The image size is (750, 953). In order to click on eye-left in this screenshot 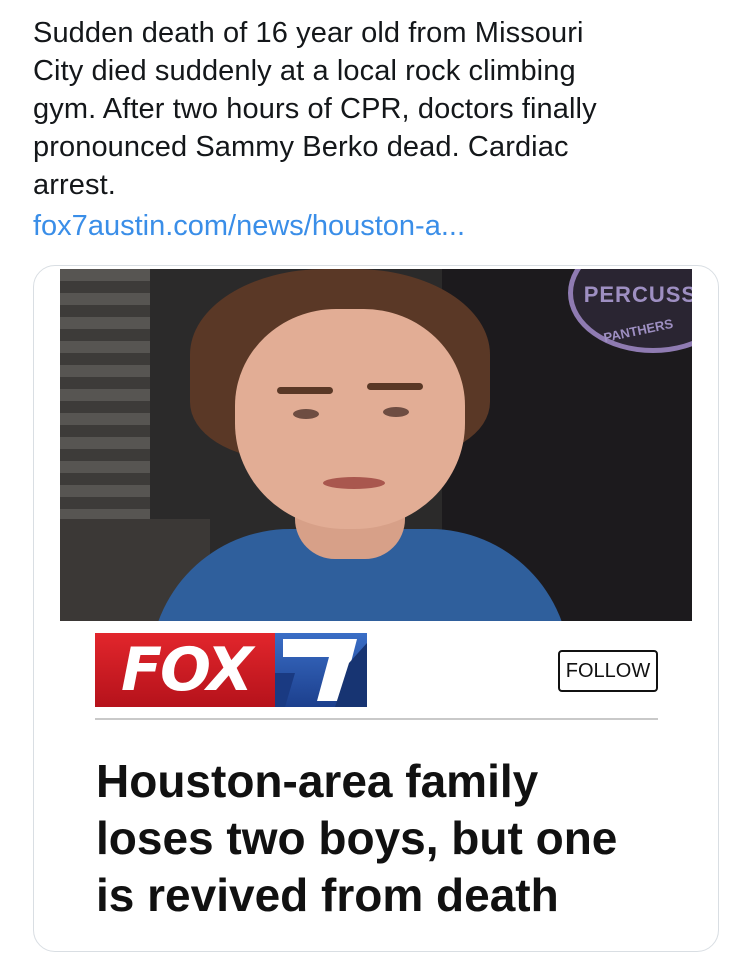, I will do `click(306, 414)`.